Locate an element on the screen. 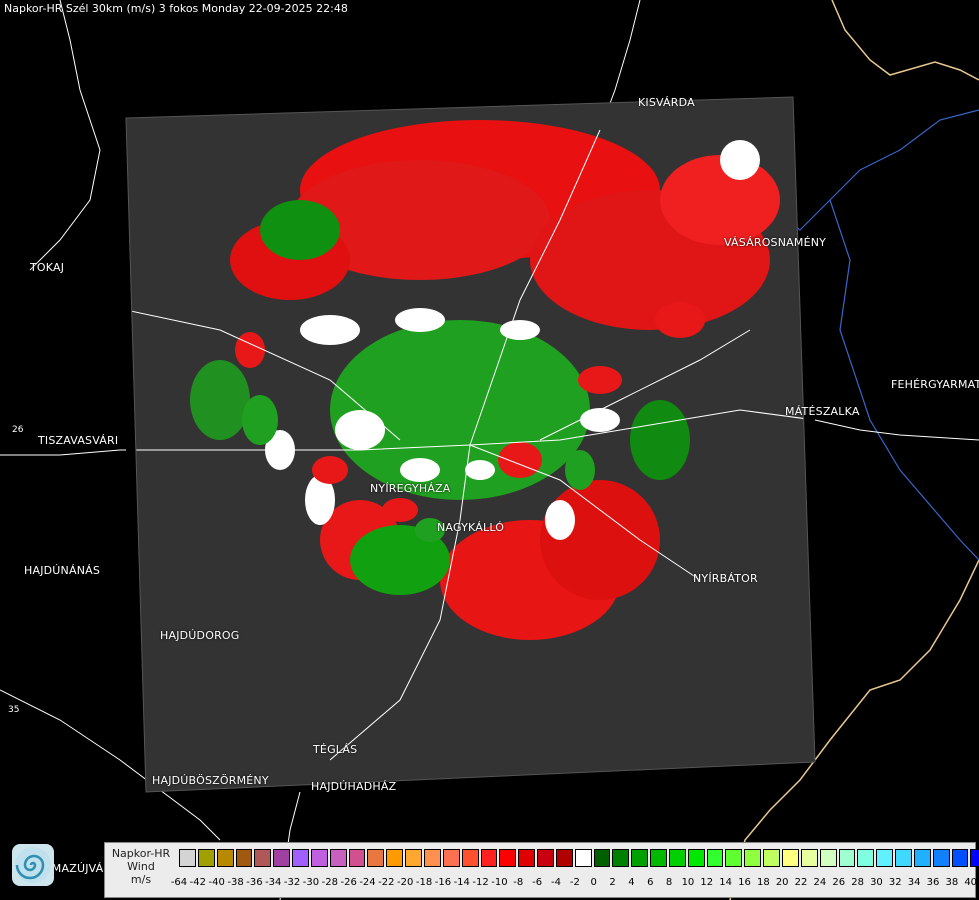 The image size is (979, 900). legend-tick-label: -28 is located at coordinates (329, 882).